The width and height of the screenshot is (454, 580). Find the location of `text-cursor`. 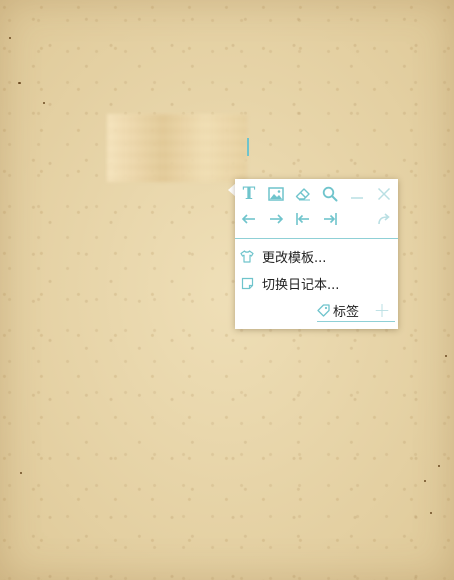

text-cursor is located at coordinates (248, 147).